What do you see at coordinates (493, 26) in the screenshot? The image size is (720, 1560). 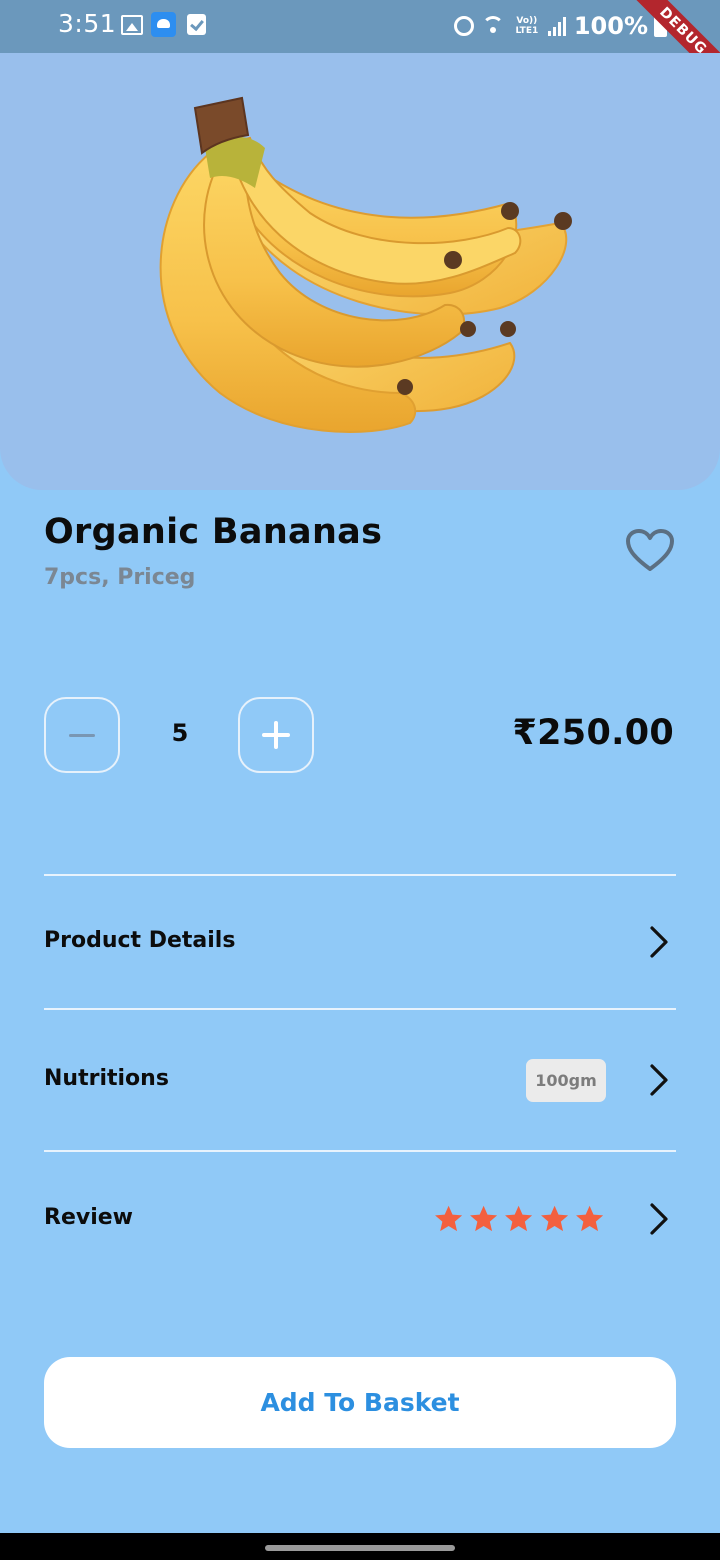 I see `wifi-icon` at bounding box center [493, 26].